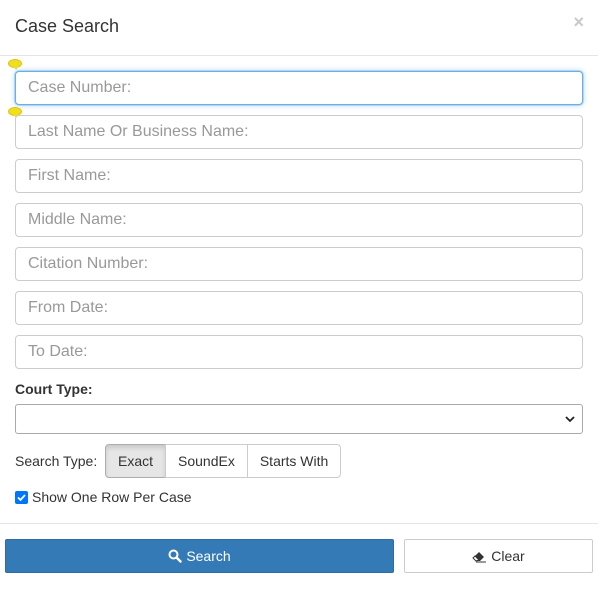 The image size is (598, 607). Describe the element at coordinates (578, 22) in the screenshot. I see `close-icon: ×` at that location.